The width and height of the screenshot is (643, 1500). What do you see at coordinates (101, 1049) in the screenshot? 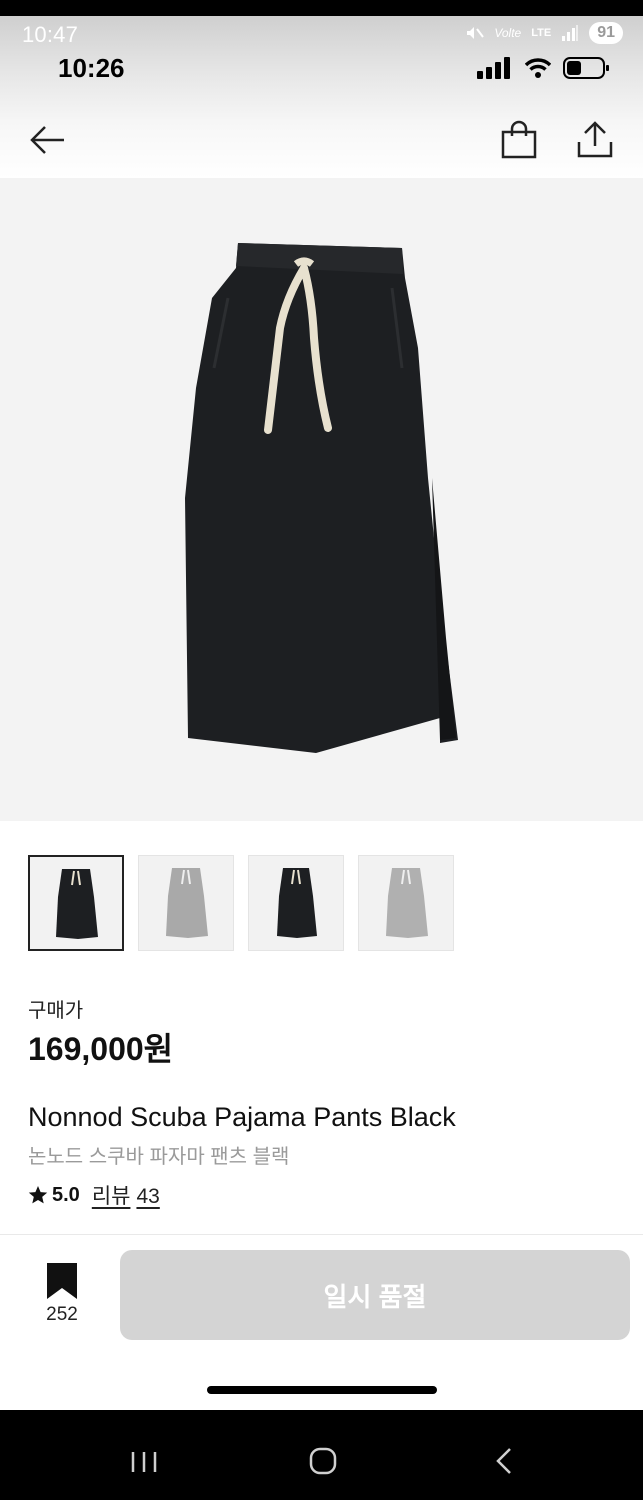
I see `price-value: 169,000원` at bounding box center [101, 1049].